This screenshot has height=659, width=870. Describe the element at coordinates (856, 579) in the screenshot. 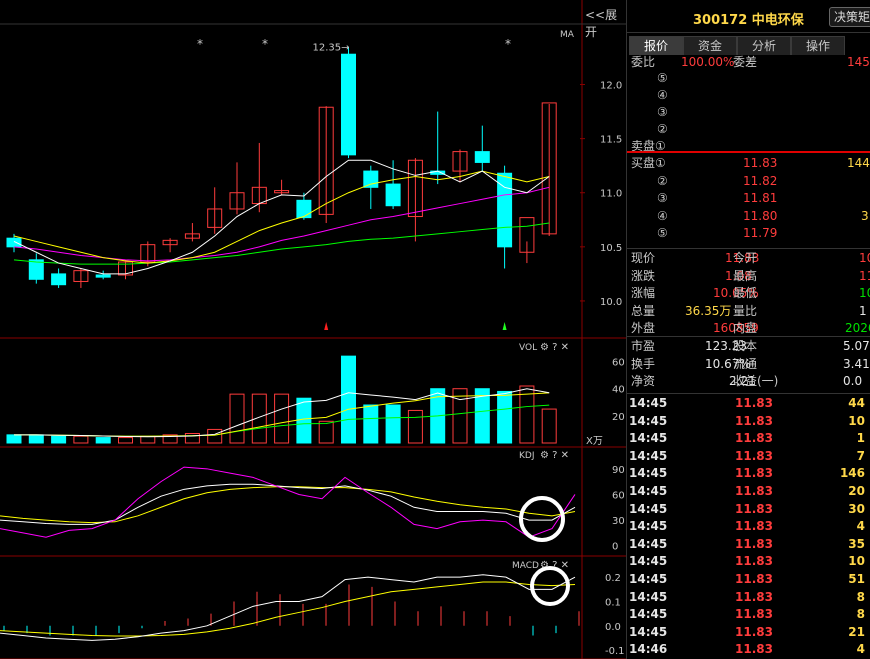

I see `tick-volume: 51` at that location.